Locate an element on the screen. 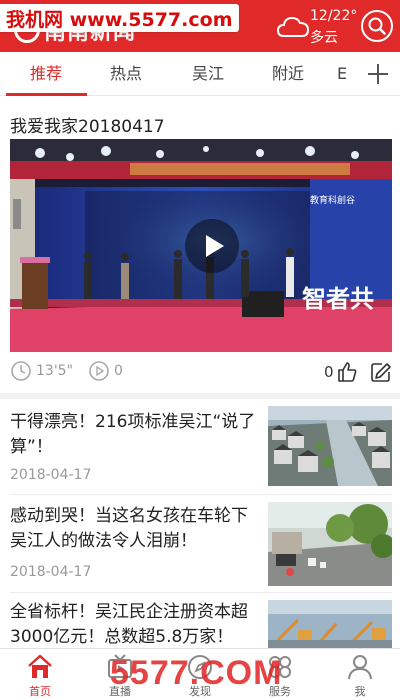  canal-icon is located at coordinates (330, 446).